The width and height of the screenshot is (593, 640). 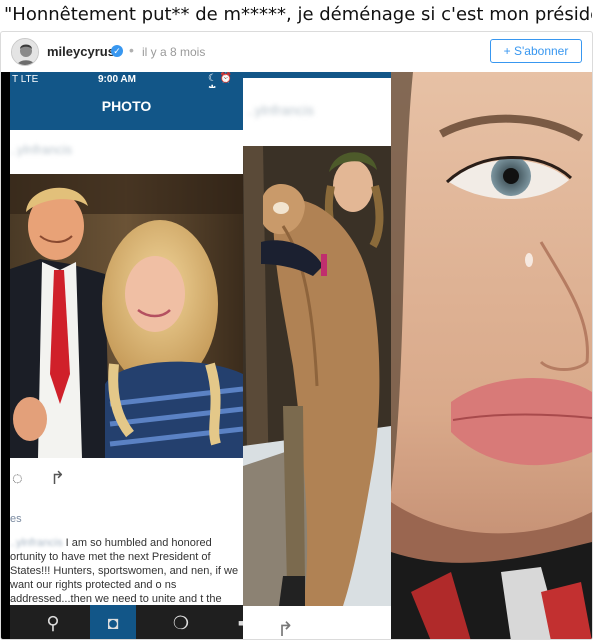 I want to click on carrier-label: T LTE, so click(x=25, y=79).